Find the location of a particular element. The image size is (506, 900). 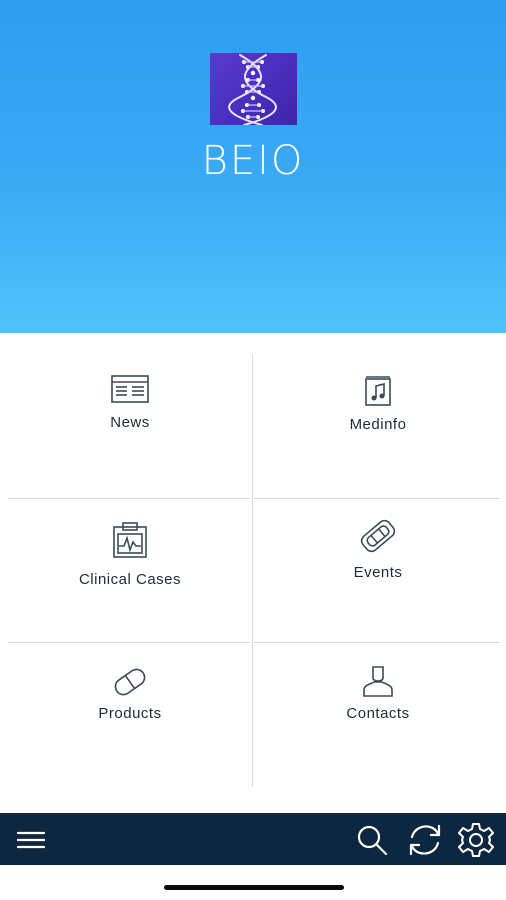

music-document-icon is located at coordinates (378, 391).